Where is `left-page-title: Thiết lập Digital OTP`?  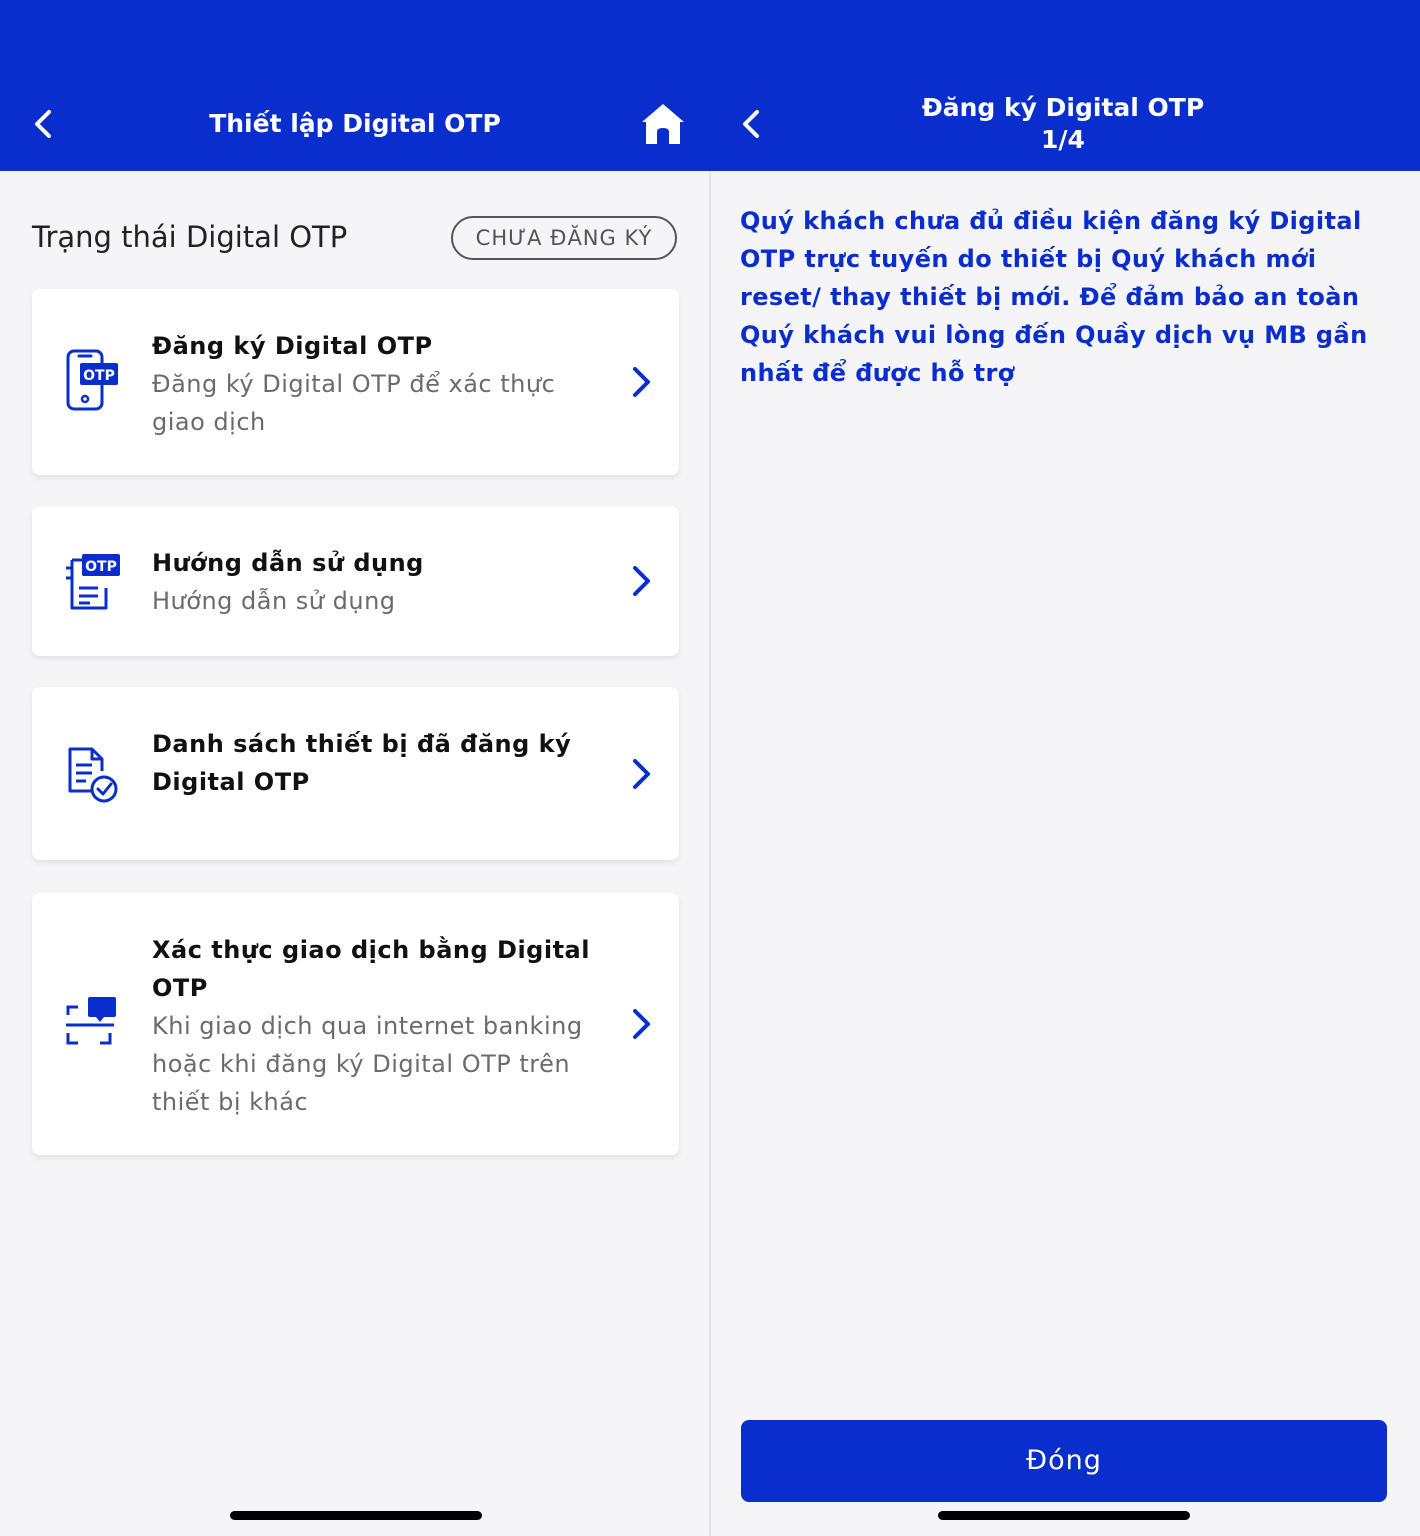
left-page-title: Thiết lập Digital OTP is located at coordinates (355, 123).